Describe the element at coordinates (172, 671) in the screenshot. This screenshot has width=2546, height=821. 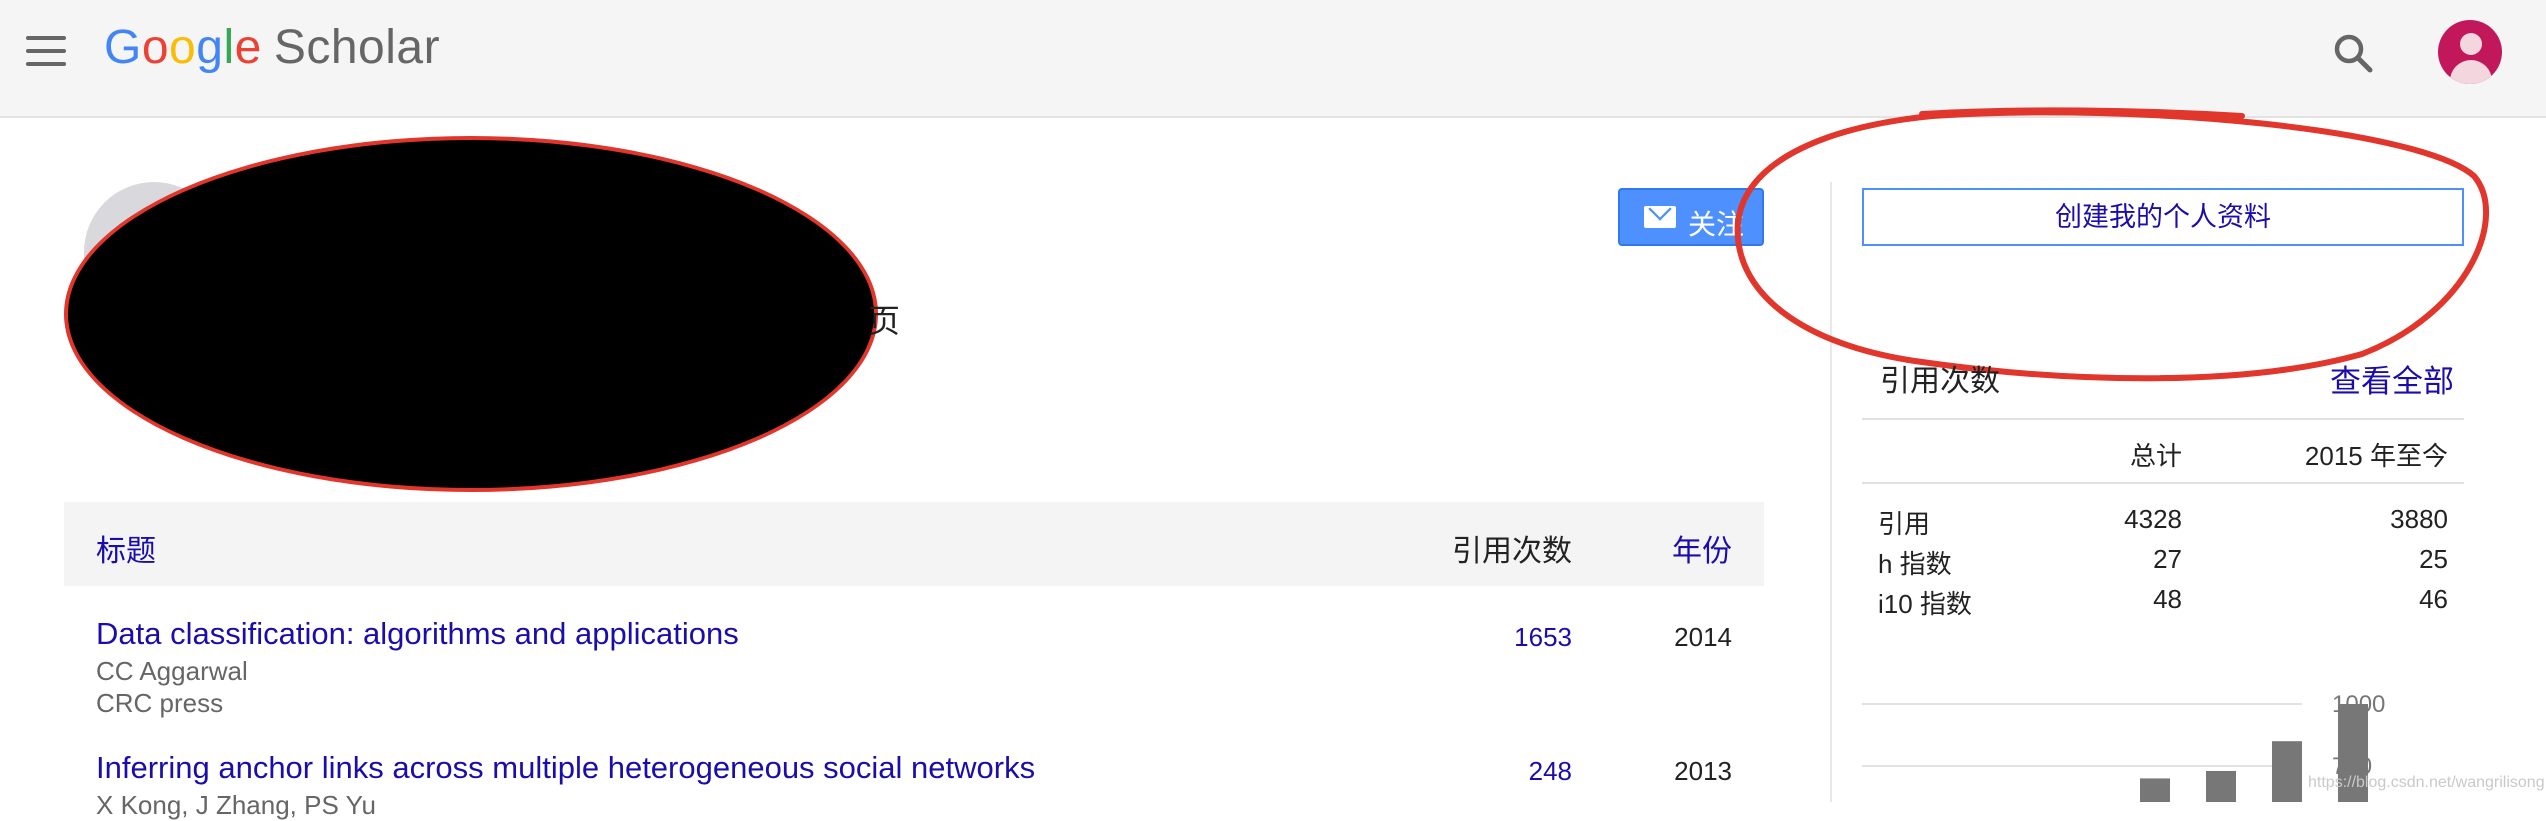
I see `publication-authors: CC Aggarwal` at that location.